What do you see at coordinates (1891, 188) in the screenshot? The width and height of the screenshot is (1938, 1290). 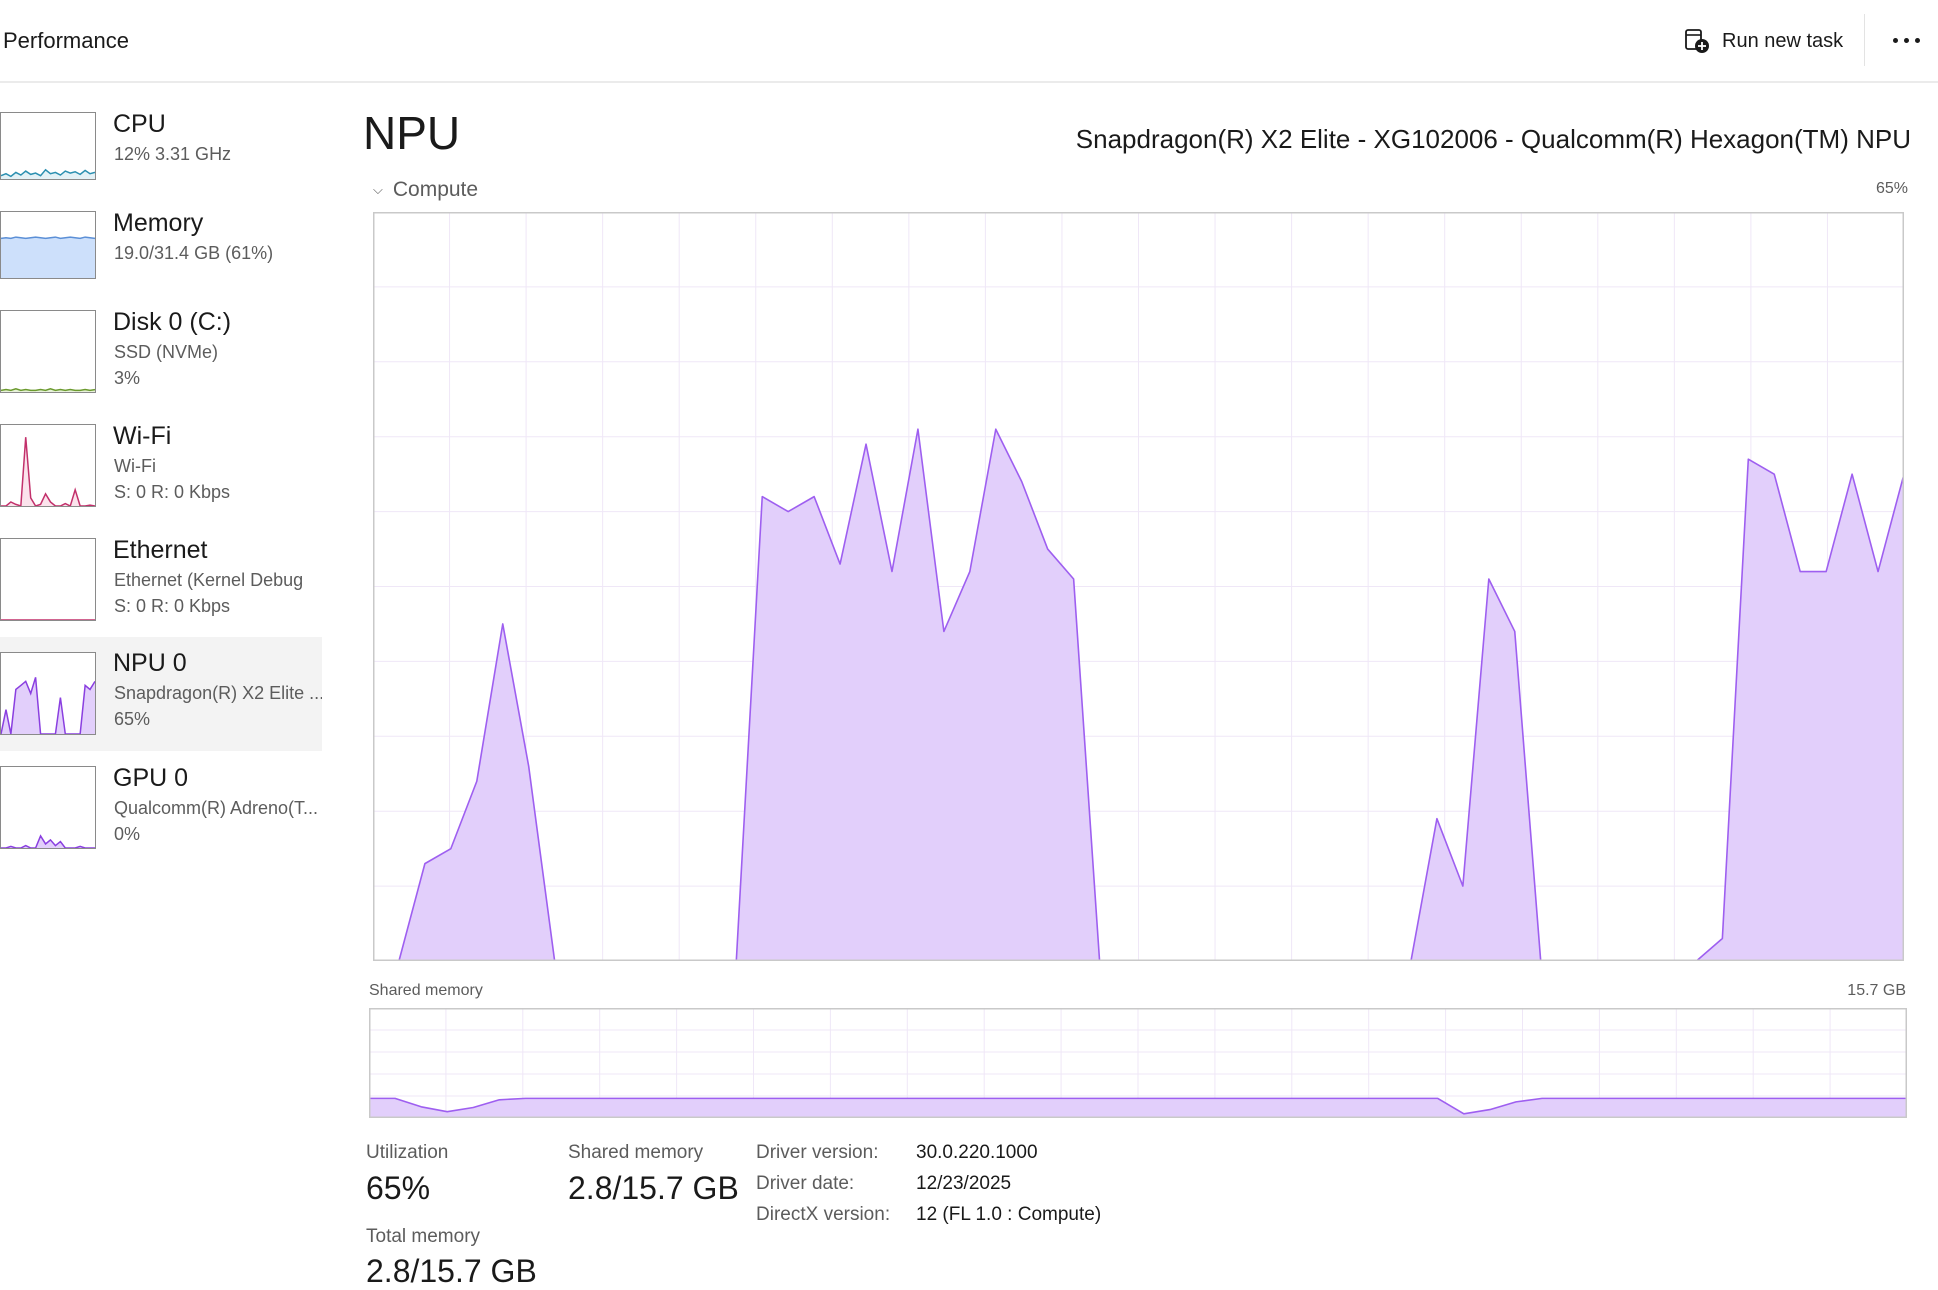 I see `compute-axis-max: 65%` at bounding box center [1891, 188].